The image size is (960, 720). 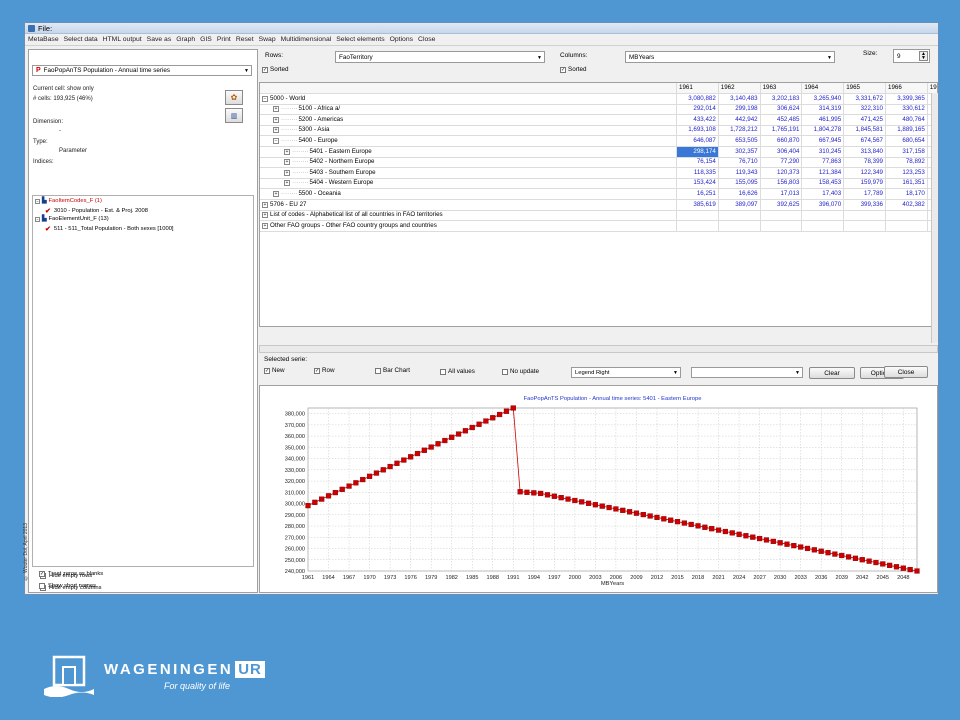 I want to click on series-select: ▼, so click(x=747, y=372).